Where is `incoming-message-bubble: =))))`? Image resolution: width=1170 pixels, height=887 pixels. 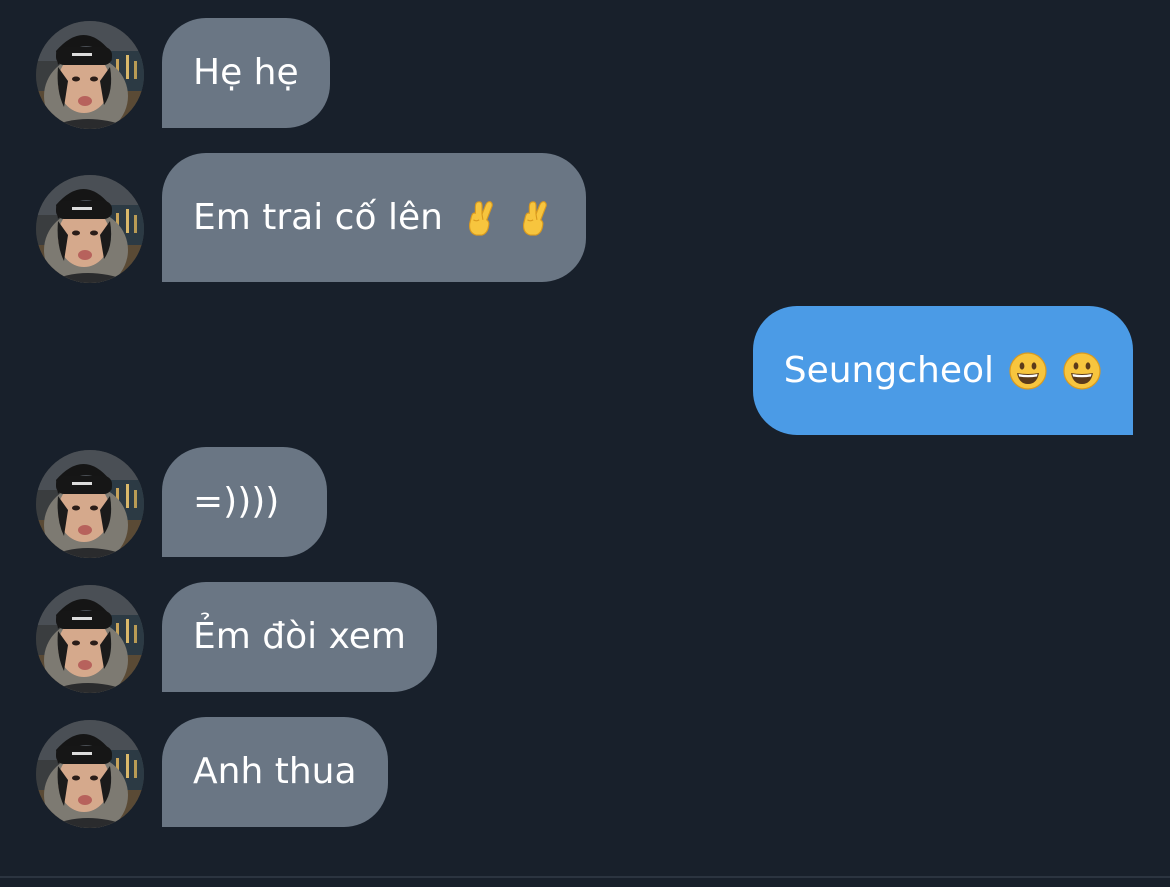
incoming-message-bubble: =)))) is located at coordinates (244, 502).